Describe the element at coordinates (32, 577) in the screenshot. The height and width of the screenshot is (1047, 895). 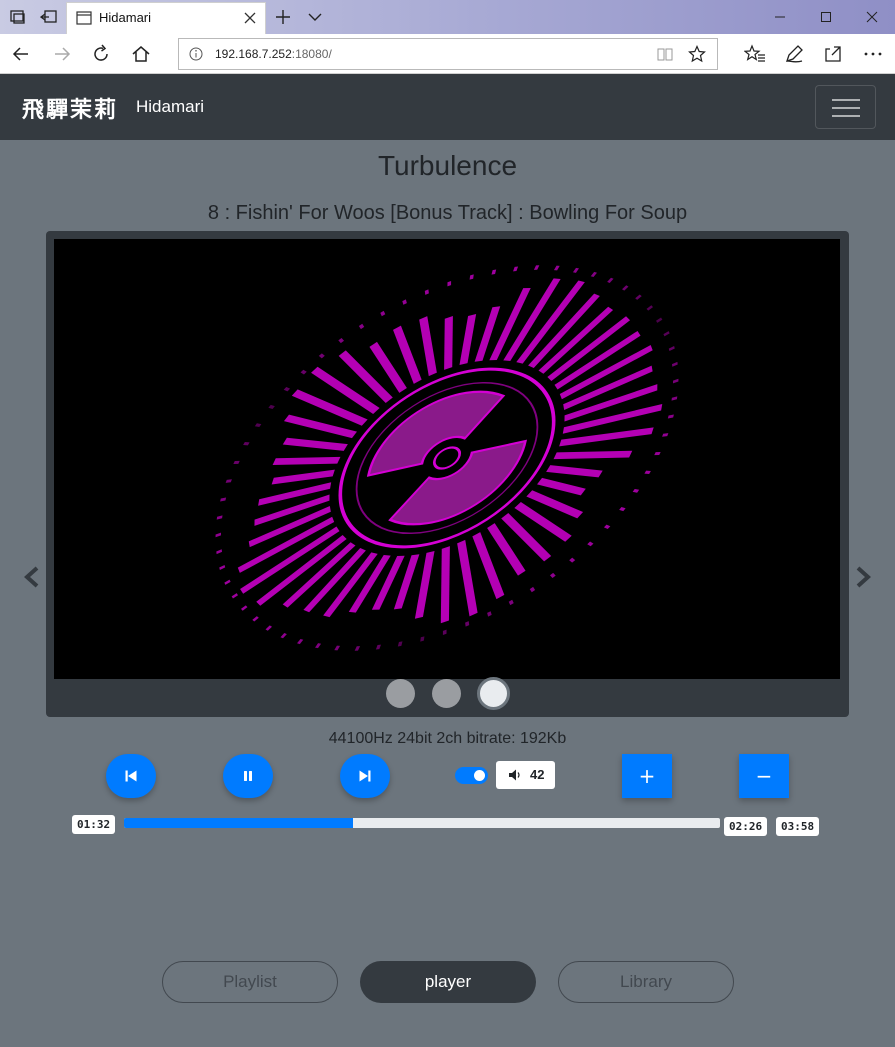
I see `carousel-prev-icon` at that location.